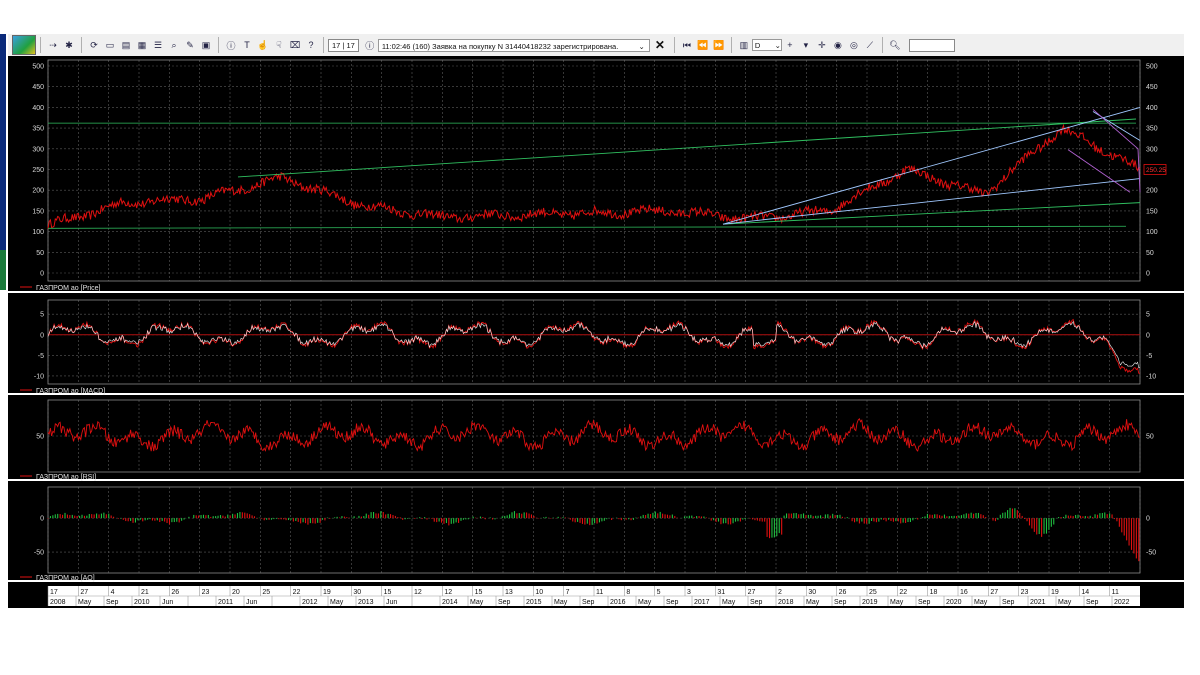 The width and height of the screenshot is (1200, 675). I want to click on time-axis-day: 26, so click(175, 592).